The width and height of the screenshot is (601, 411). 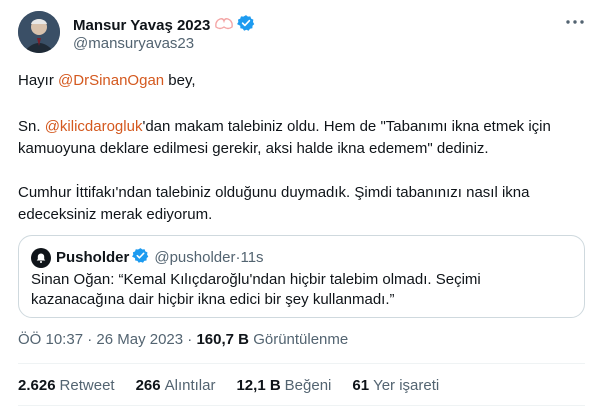 What do you see at coordinates (94, 126) in the screenshot?
I see `mention-link: @kilicdarogluk` at bounding box center [94, 126].